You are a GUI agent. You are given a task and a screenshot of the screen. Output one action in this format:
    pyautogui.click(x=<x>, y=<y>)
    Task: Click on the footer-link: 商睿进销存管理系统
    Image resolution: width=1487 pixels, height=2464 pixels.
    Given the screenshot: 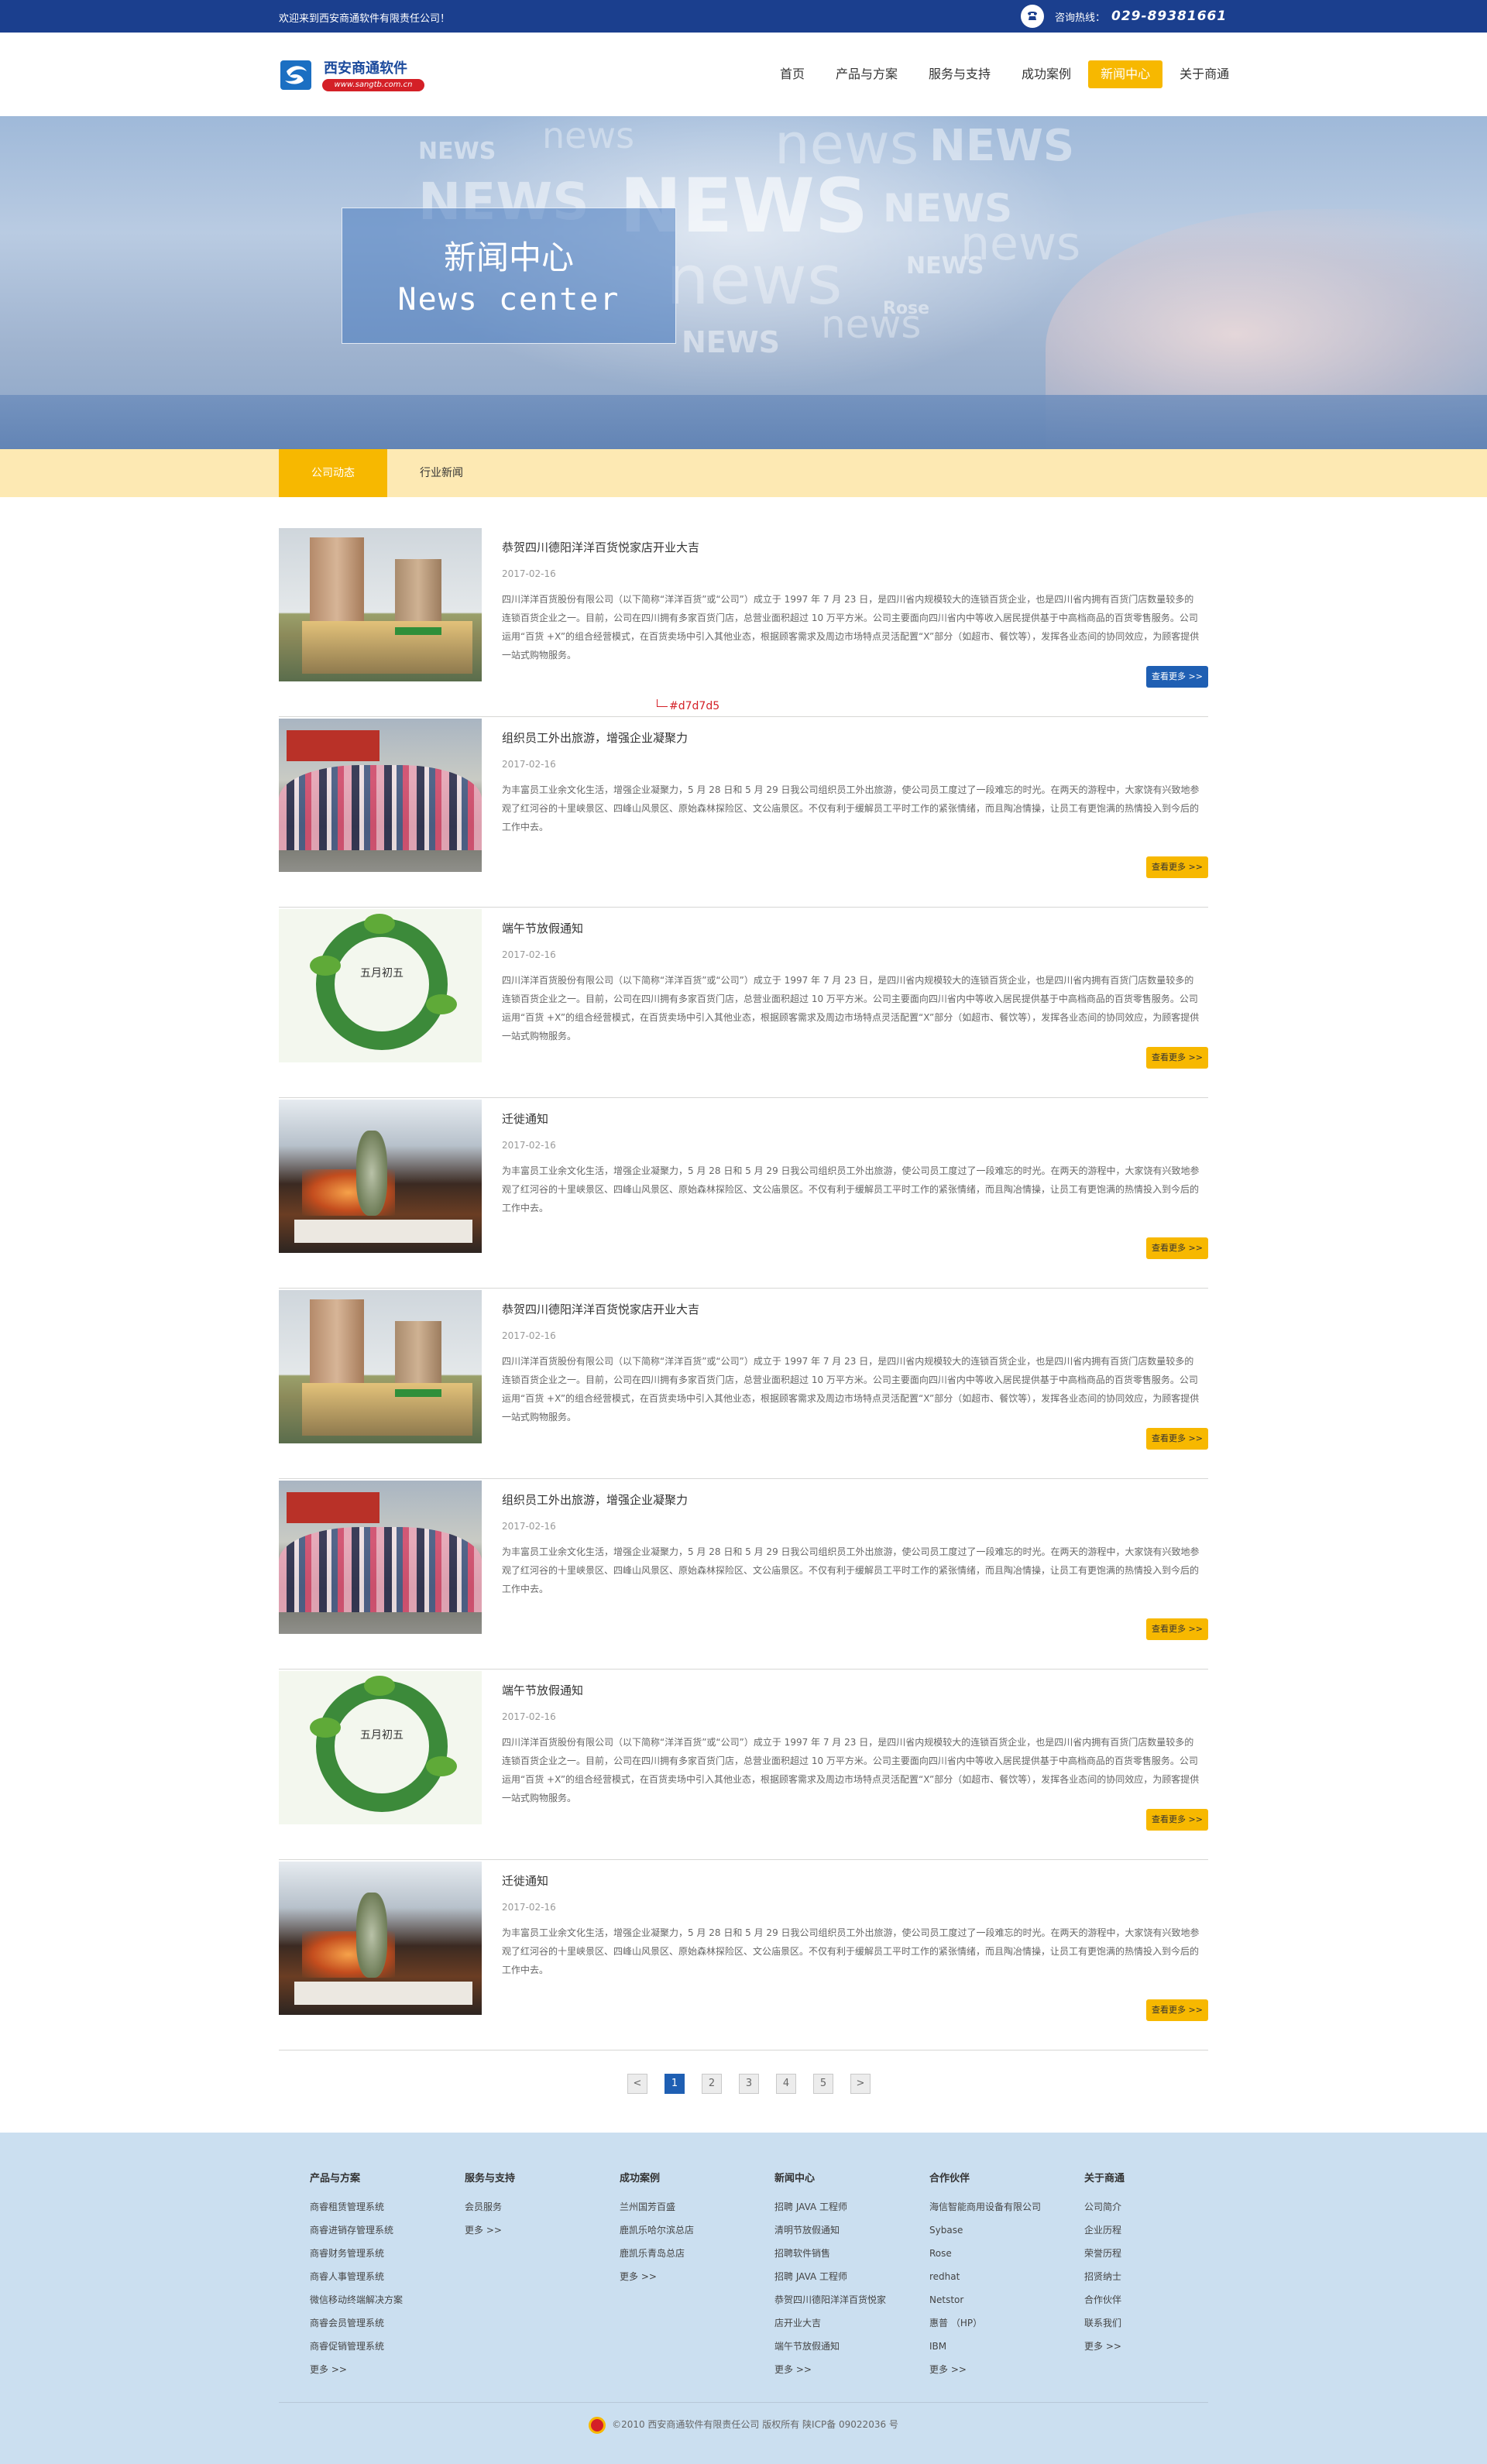 What is the action you would take?
    pyautogui.click(x=384, y=2230)
    